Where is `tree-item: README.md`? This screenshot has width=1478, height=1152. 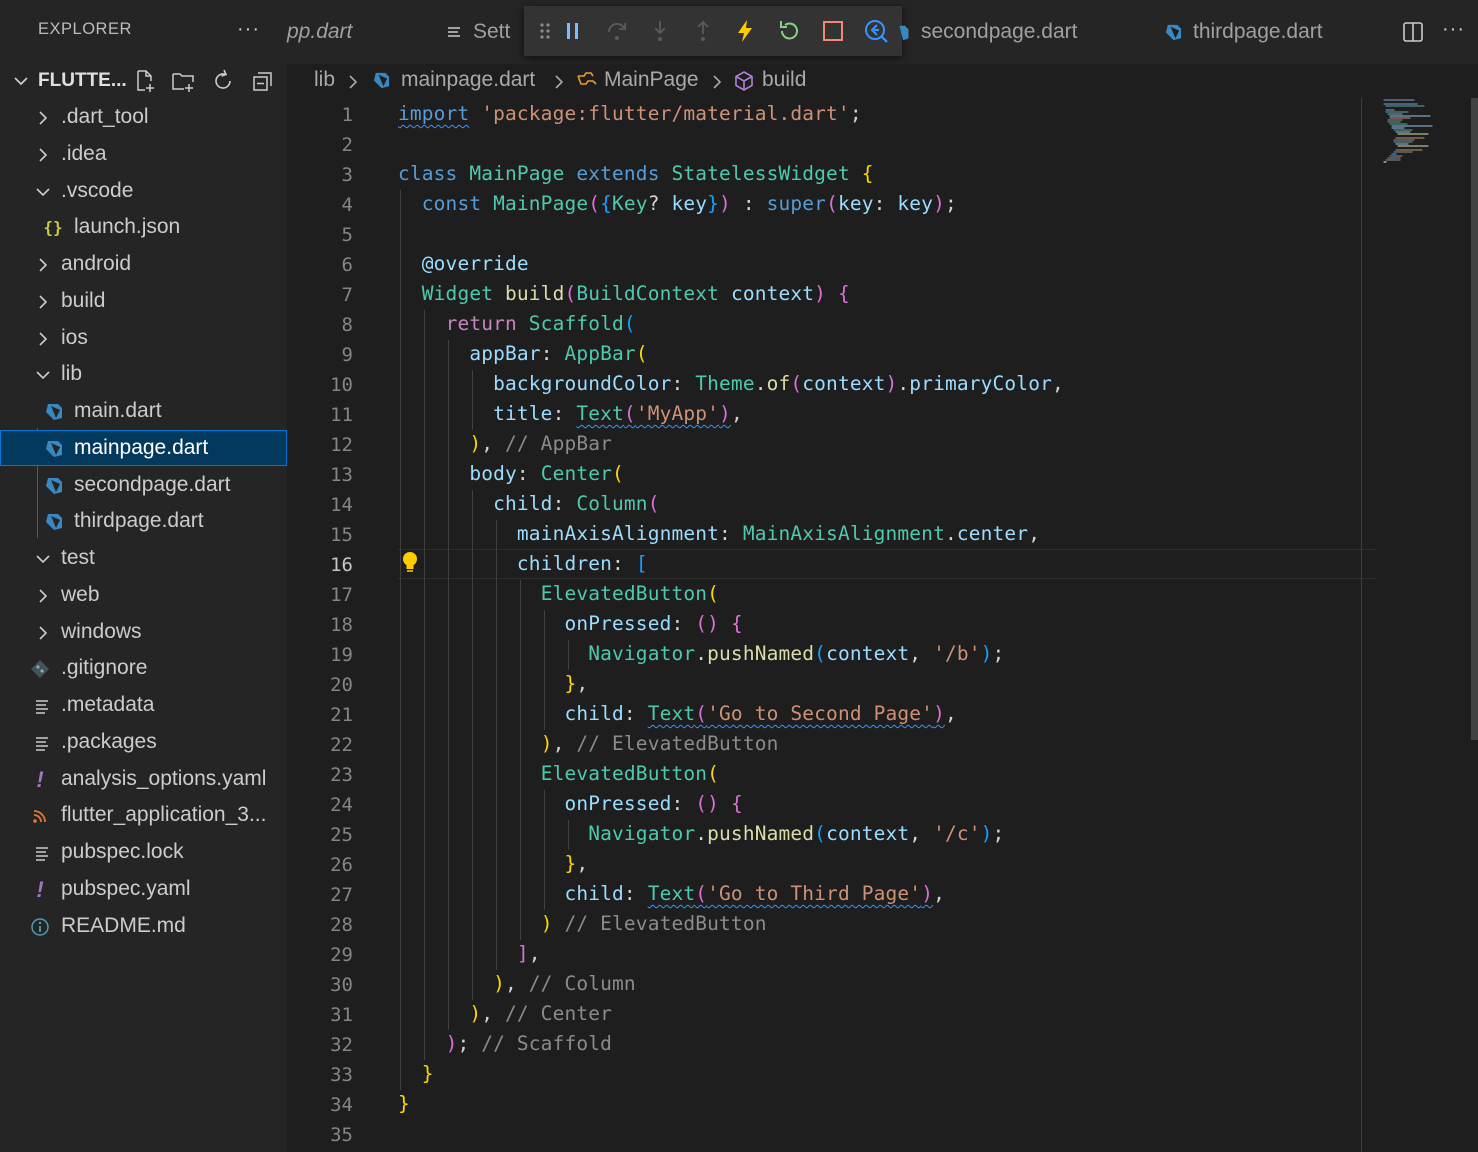 tree-item: README.md is located at coordinates (143, 926).